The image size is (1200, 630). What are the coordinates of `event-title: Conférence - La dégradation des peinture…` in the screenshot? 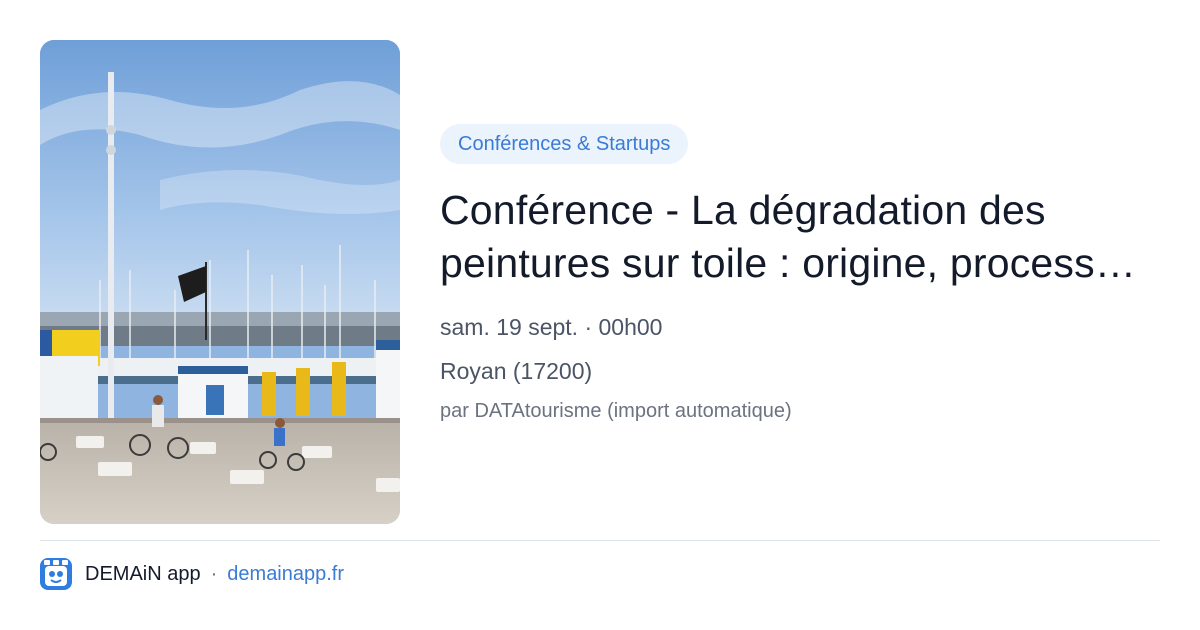 It's located at (790, 237).